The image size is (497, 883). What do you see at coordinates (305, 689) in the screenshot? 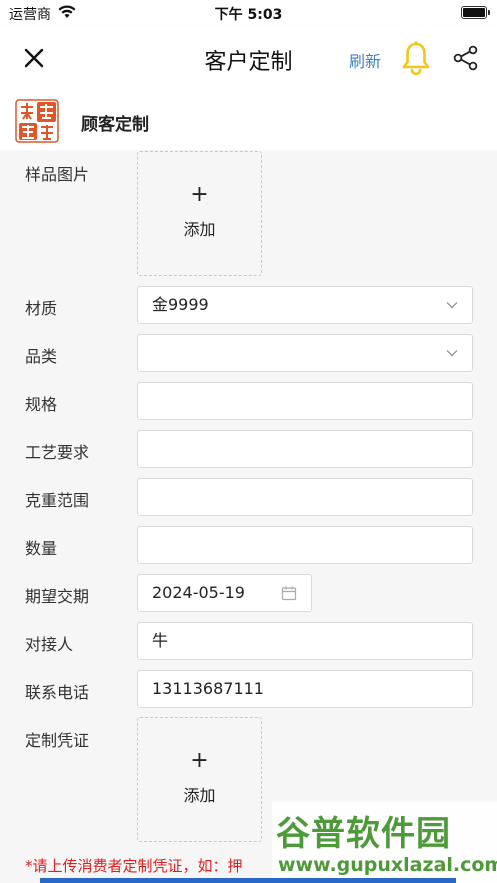
I see `phone-input: 13113687111` at bounding box center [305, 689].